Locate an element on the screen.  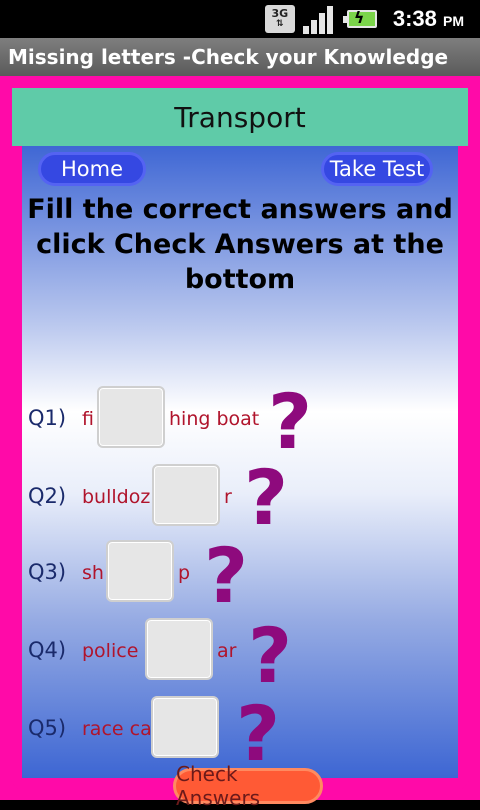
question-row-4: Q4) police ar ? is located at coordinates (240, 656).